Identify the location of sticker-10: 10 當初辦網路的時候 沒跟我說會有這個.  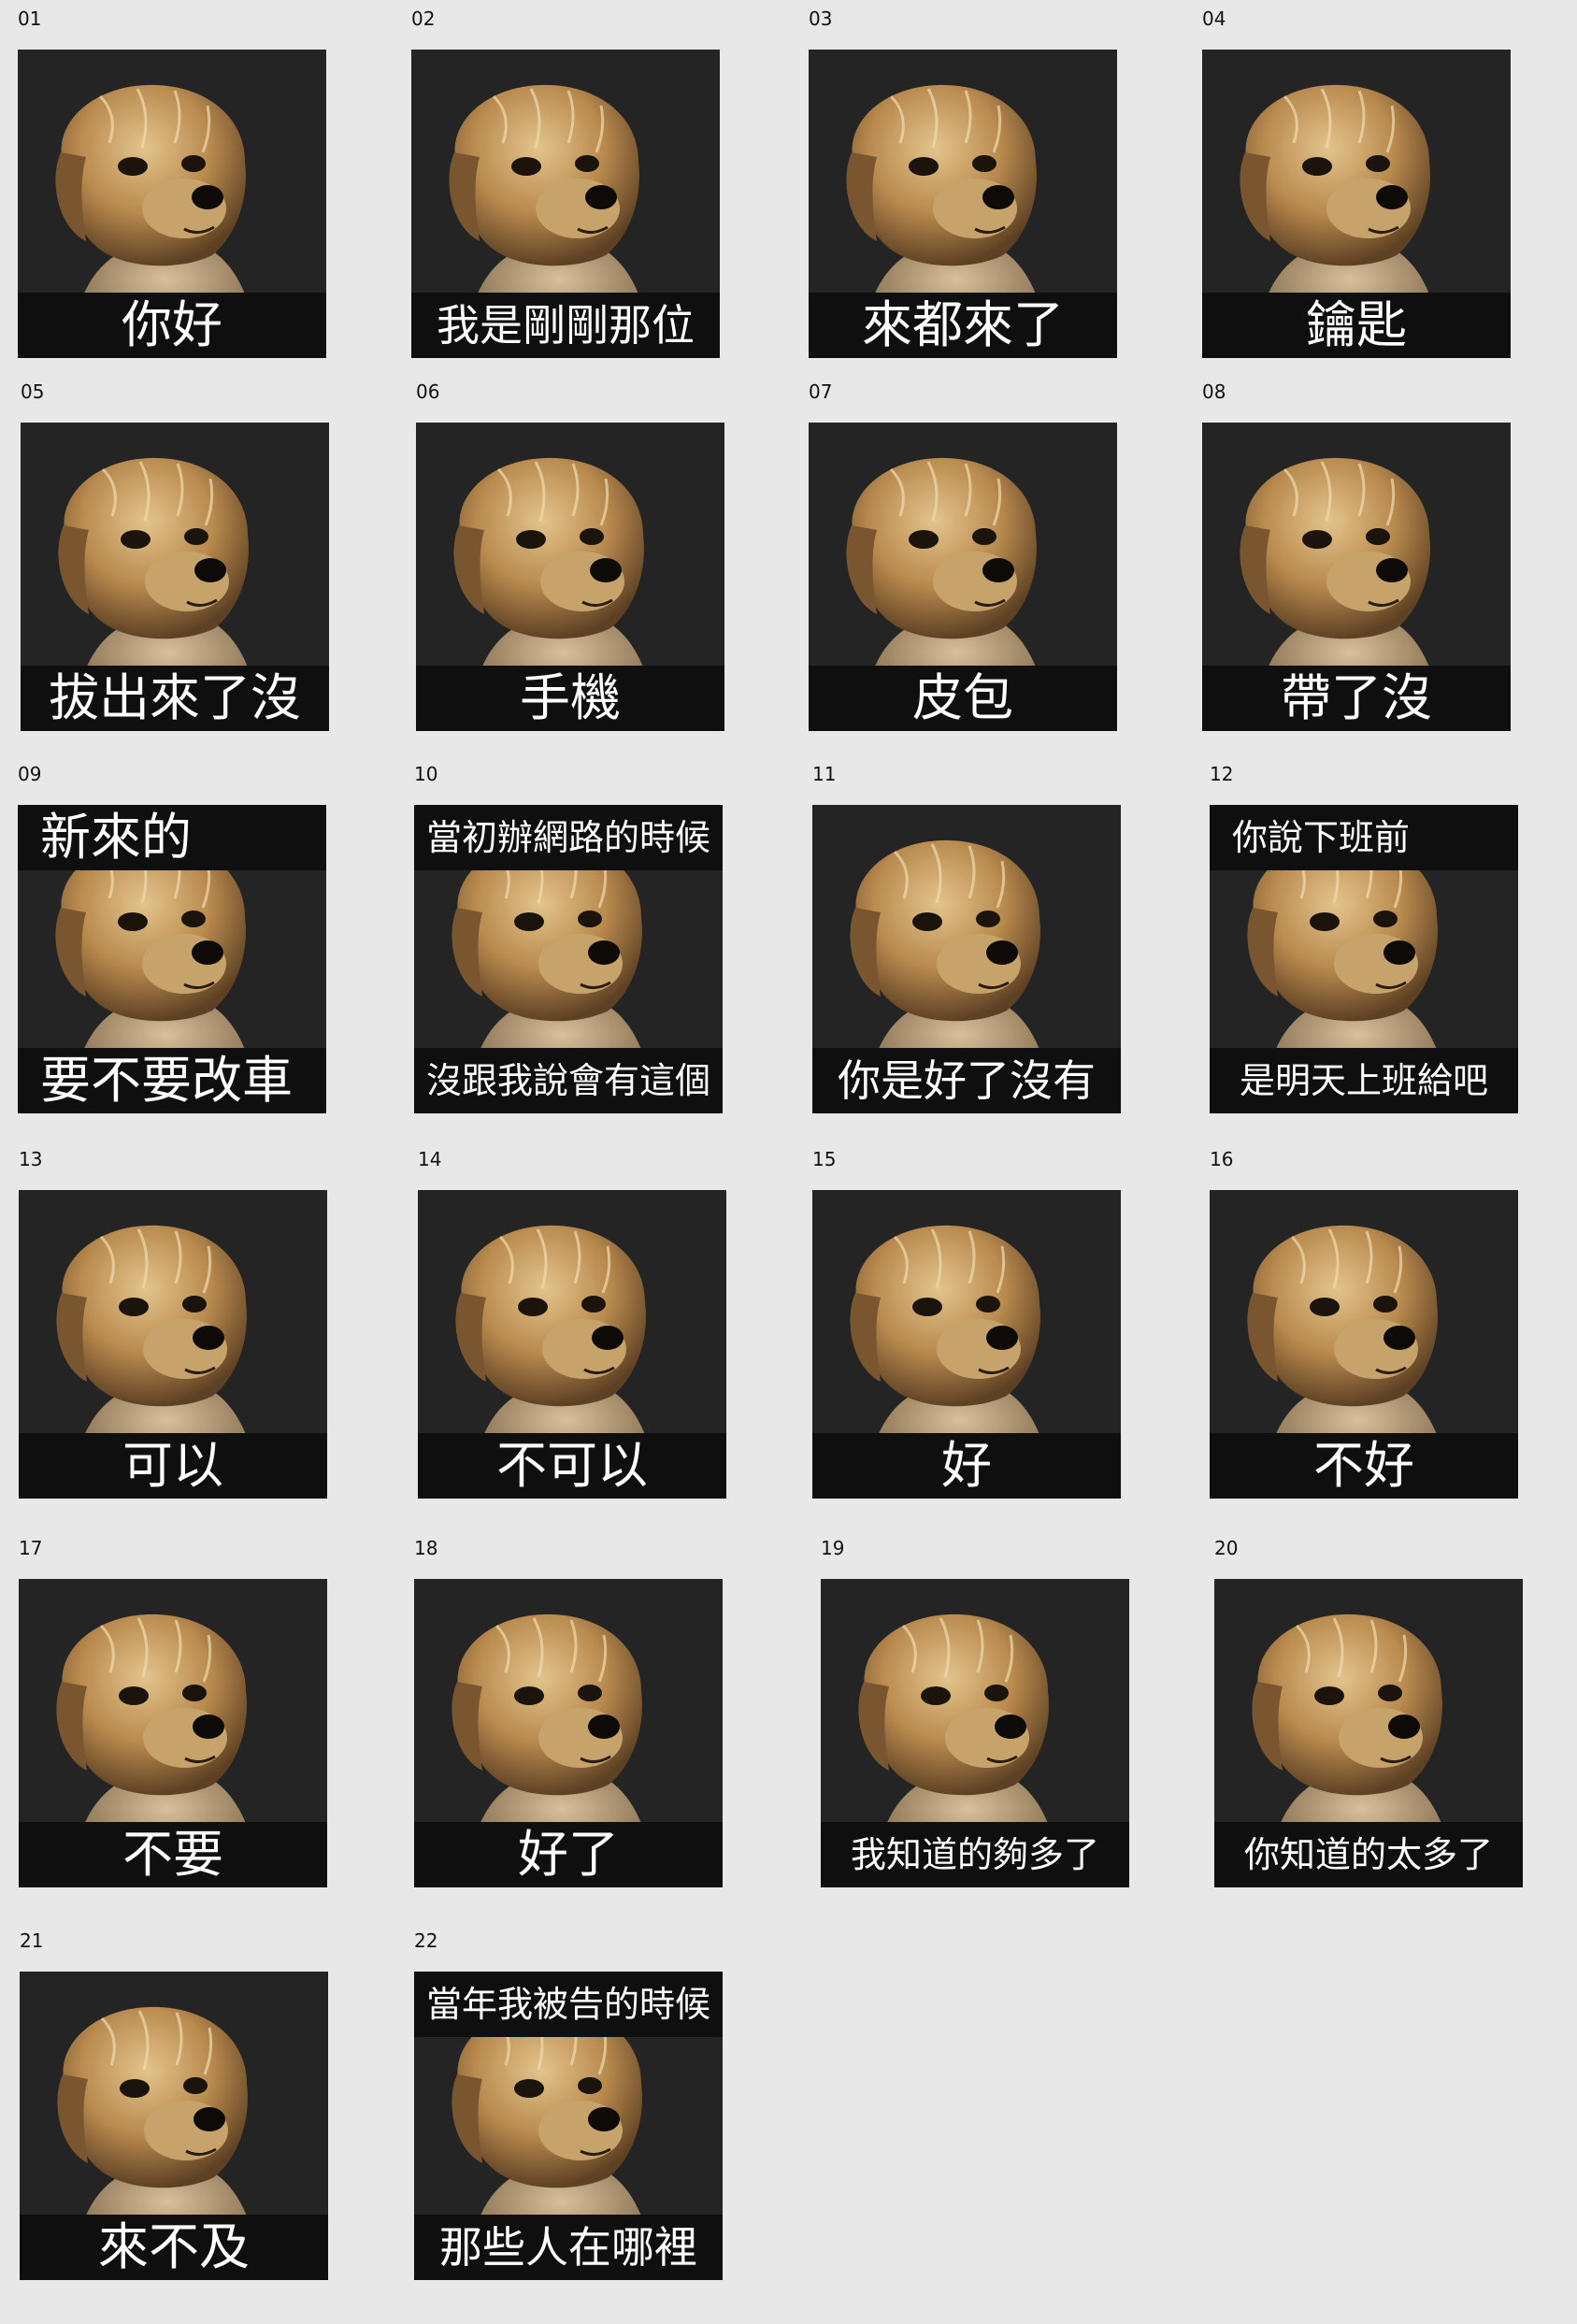
(568, 939).